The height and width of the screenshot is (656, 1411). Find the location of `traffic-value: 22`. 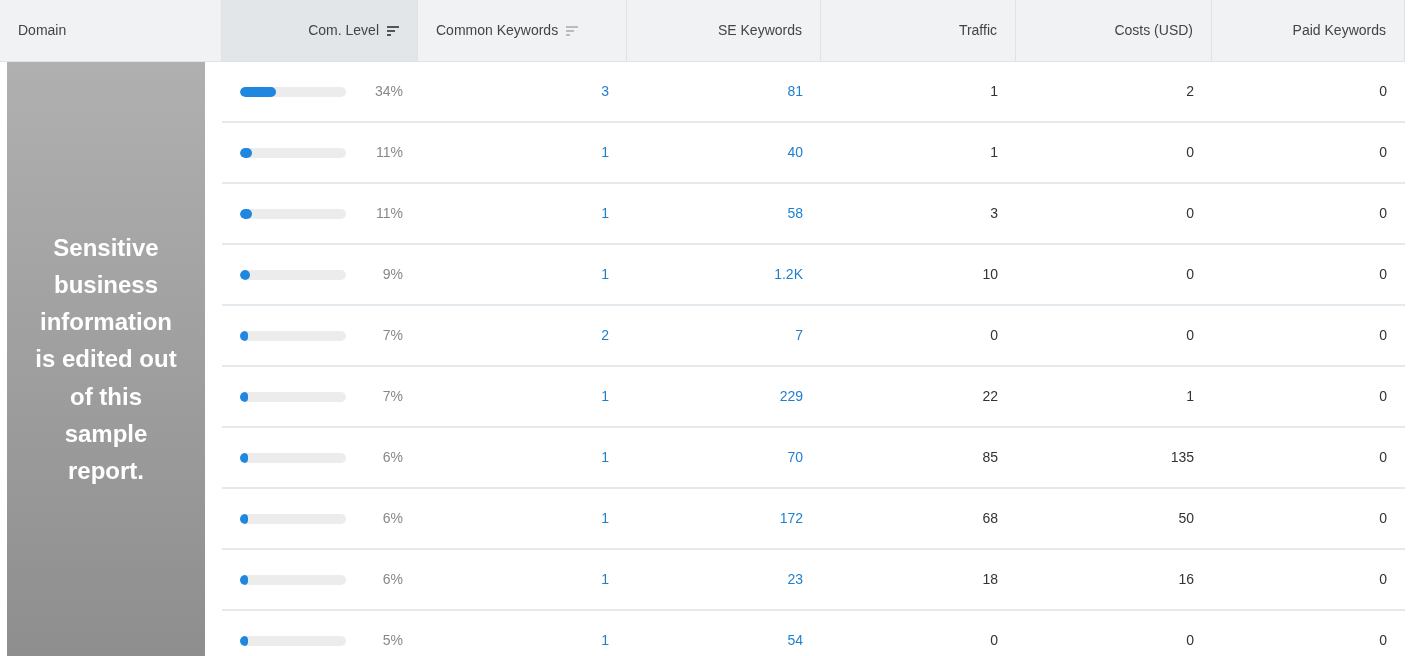

traffic-value: 22 is located at coordinates (990, 396).